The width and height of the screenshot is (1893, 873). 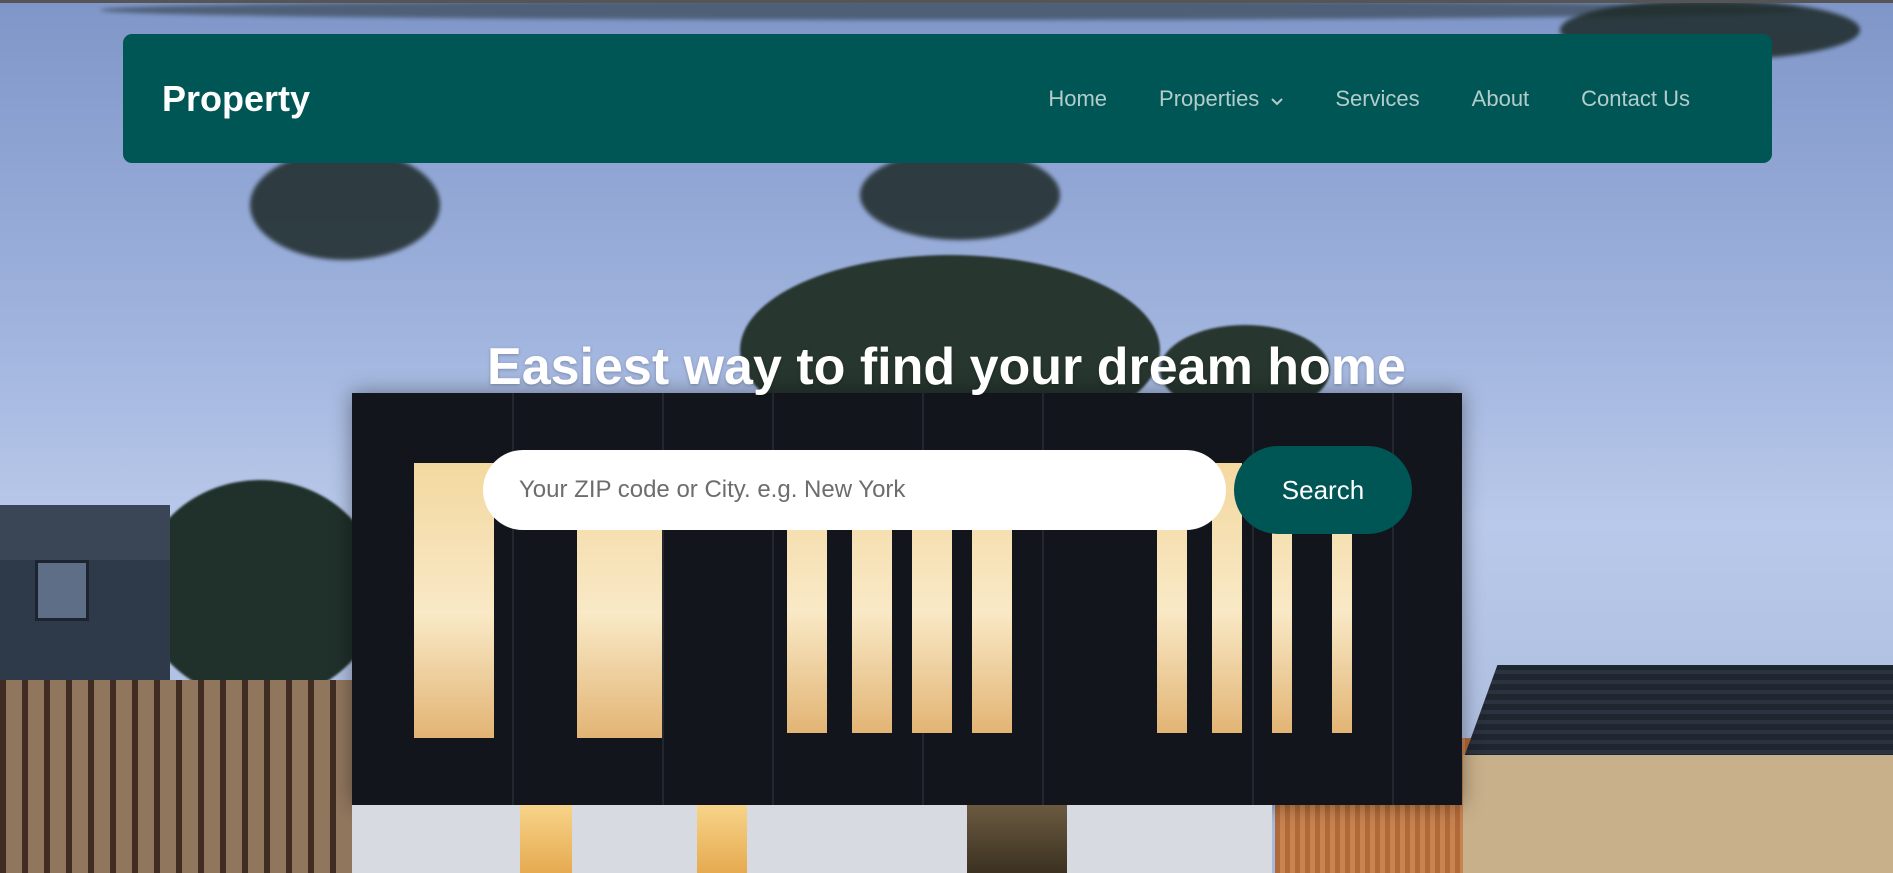 What do you see at coordinates (1635, 99) in the screenshot?
I see `nav-contact-link: Contact Us` at bounding box center [1635, 99].